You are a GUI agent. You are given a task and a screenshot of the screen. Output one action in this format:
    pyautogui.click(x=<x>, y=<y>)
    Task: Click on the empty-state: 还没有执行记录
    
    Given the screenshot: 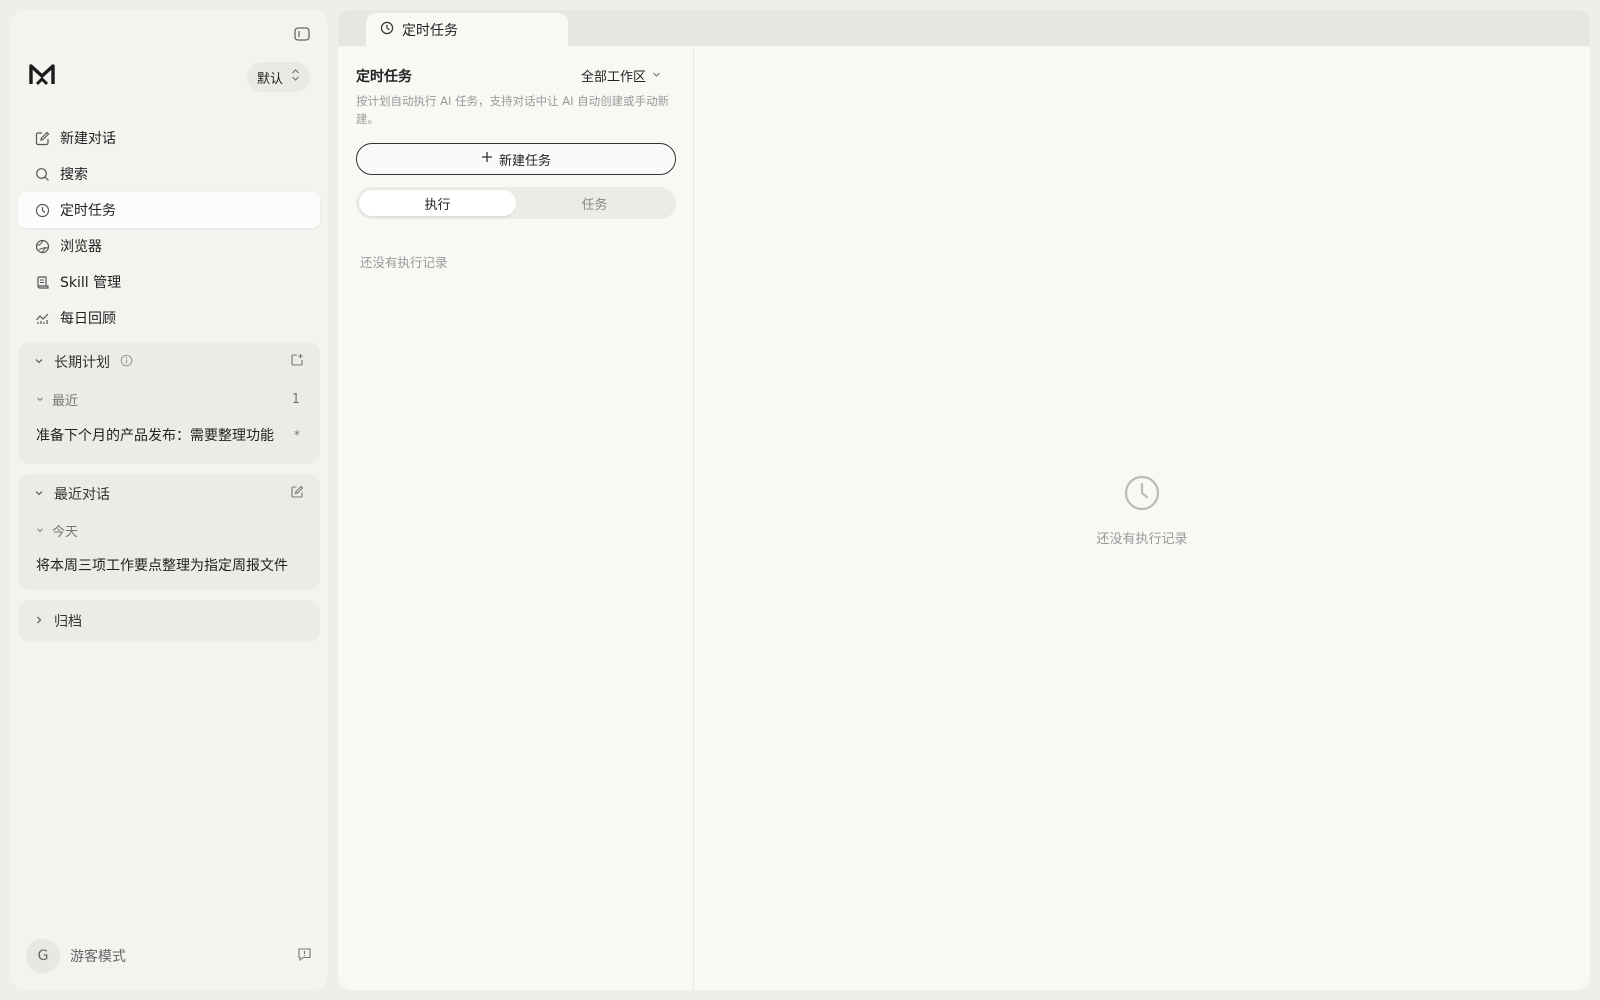 What is the action you would take?
    pyautogui.click(x=1142, y=510)
    